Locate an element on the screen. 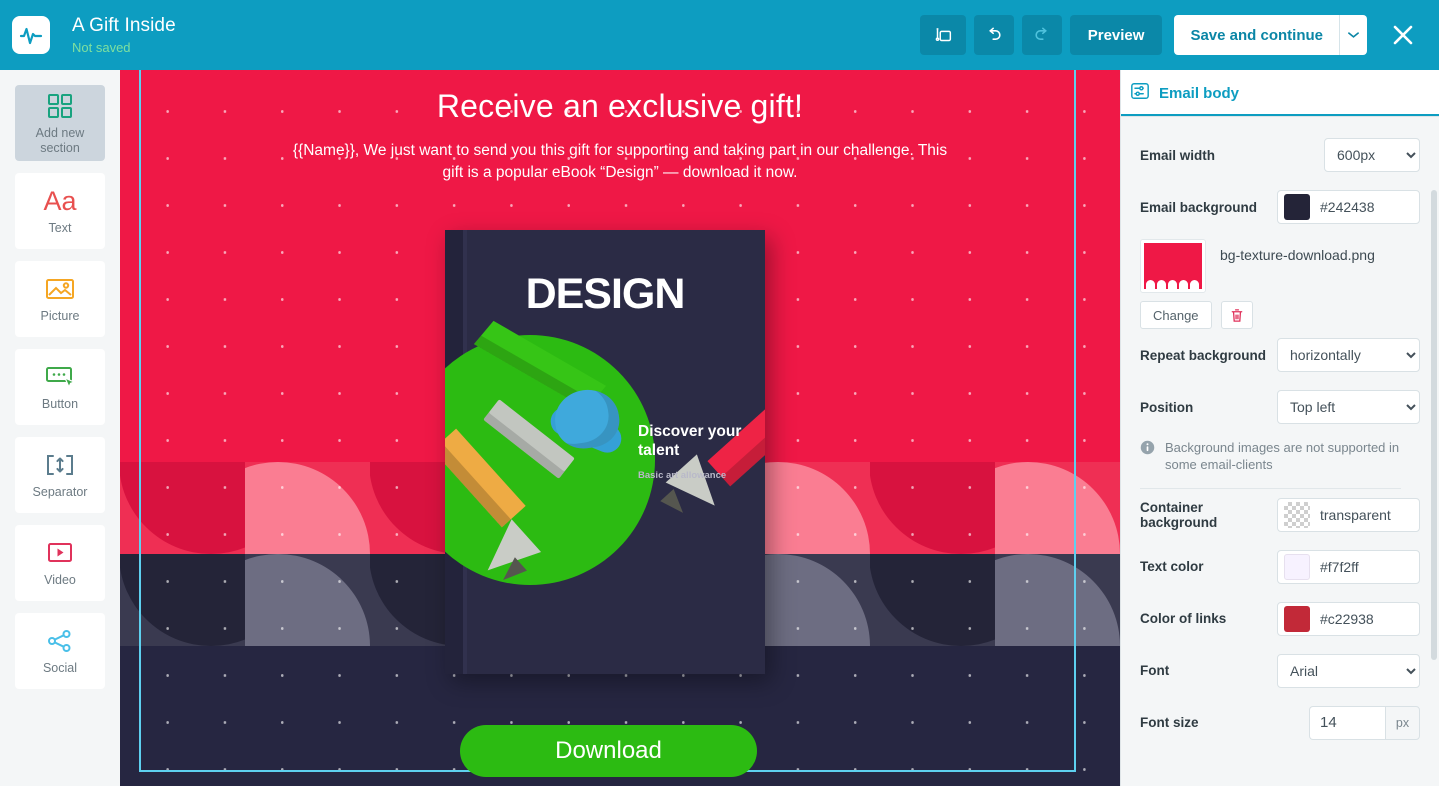  text-color-field: #f7f2ff is located at coordinates (1348, 566).